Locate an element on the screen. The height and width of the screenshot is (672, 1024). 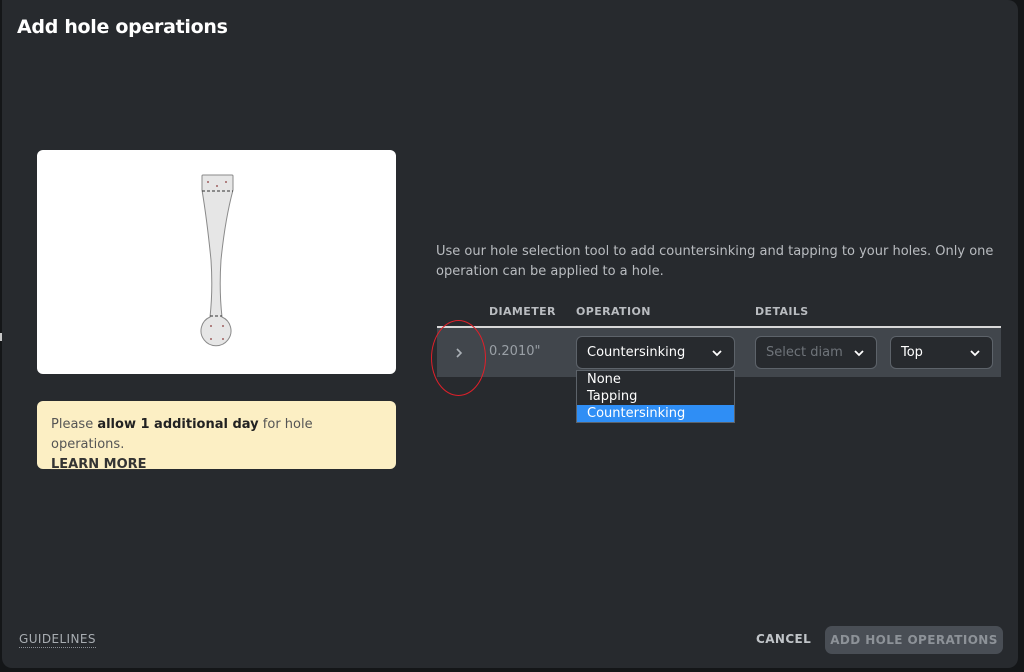
cancel-button: CANCEL is located at coordinates (783, 639).